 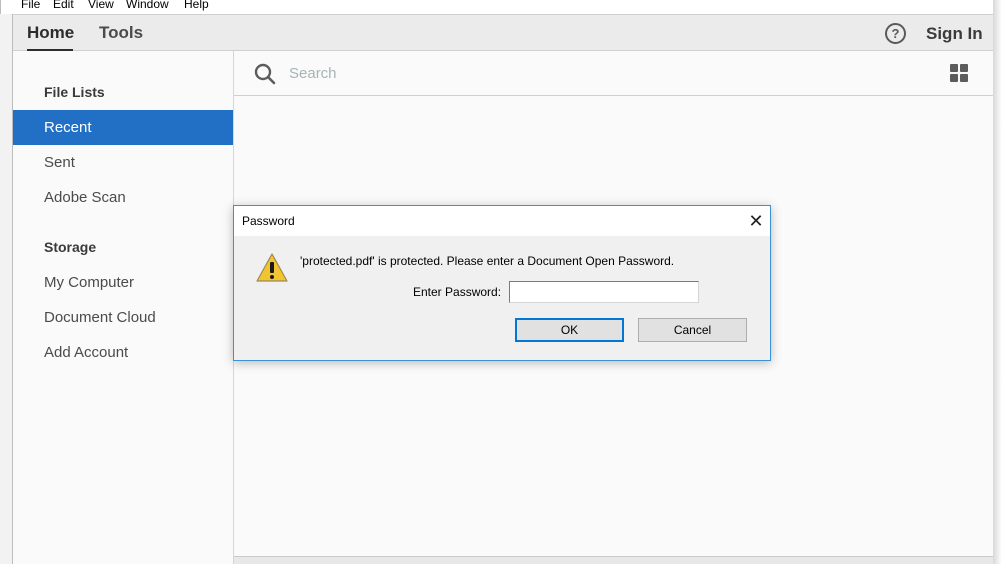 I want to click on password-label: Enter Password:, so click(x=457, y=292).